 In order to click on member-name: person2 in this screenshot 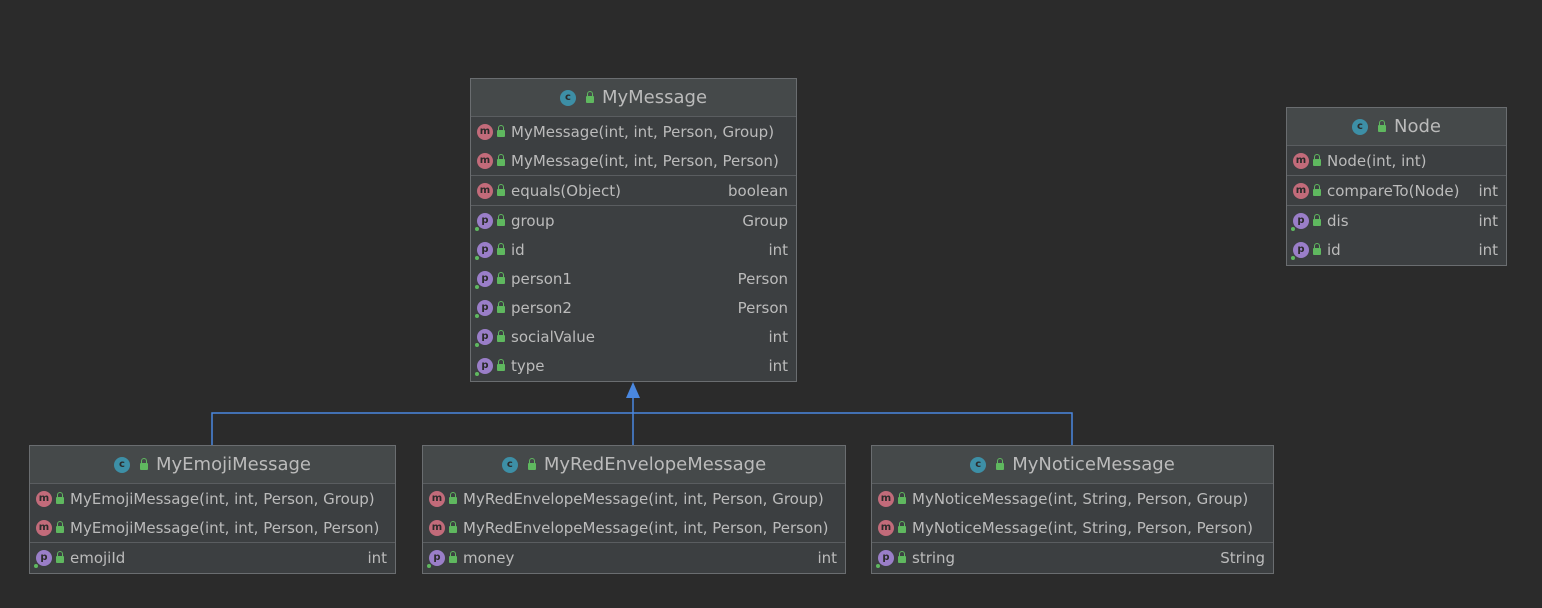, I will do `click(541, 307)`.